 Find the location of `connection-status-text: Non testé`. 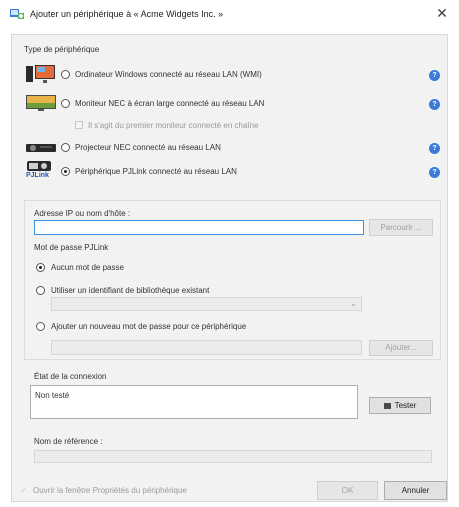

connection-status-text: Non testé is located at coordinates (52, 395).